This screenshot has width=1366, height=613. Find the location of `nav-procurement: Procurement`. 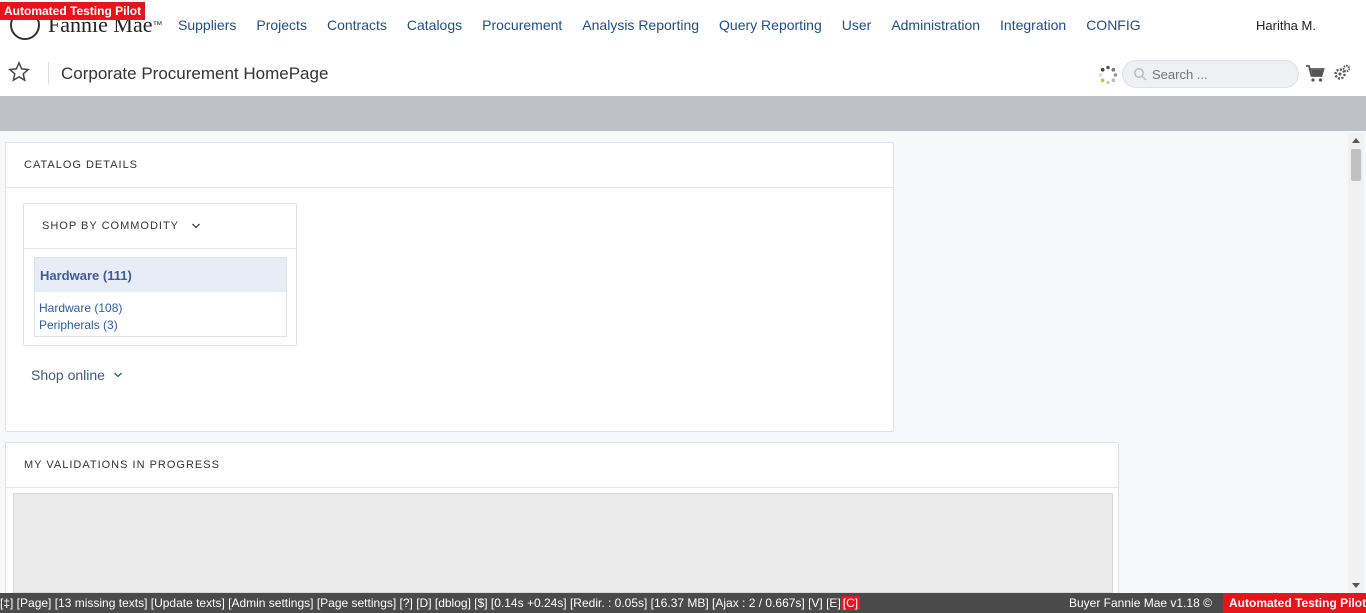

nav-procurement: Procurement is located at coordinates (522, 25).